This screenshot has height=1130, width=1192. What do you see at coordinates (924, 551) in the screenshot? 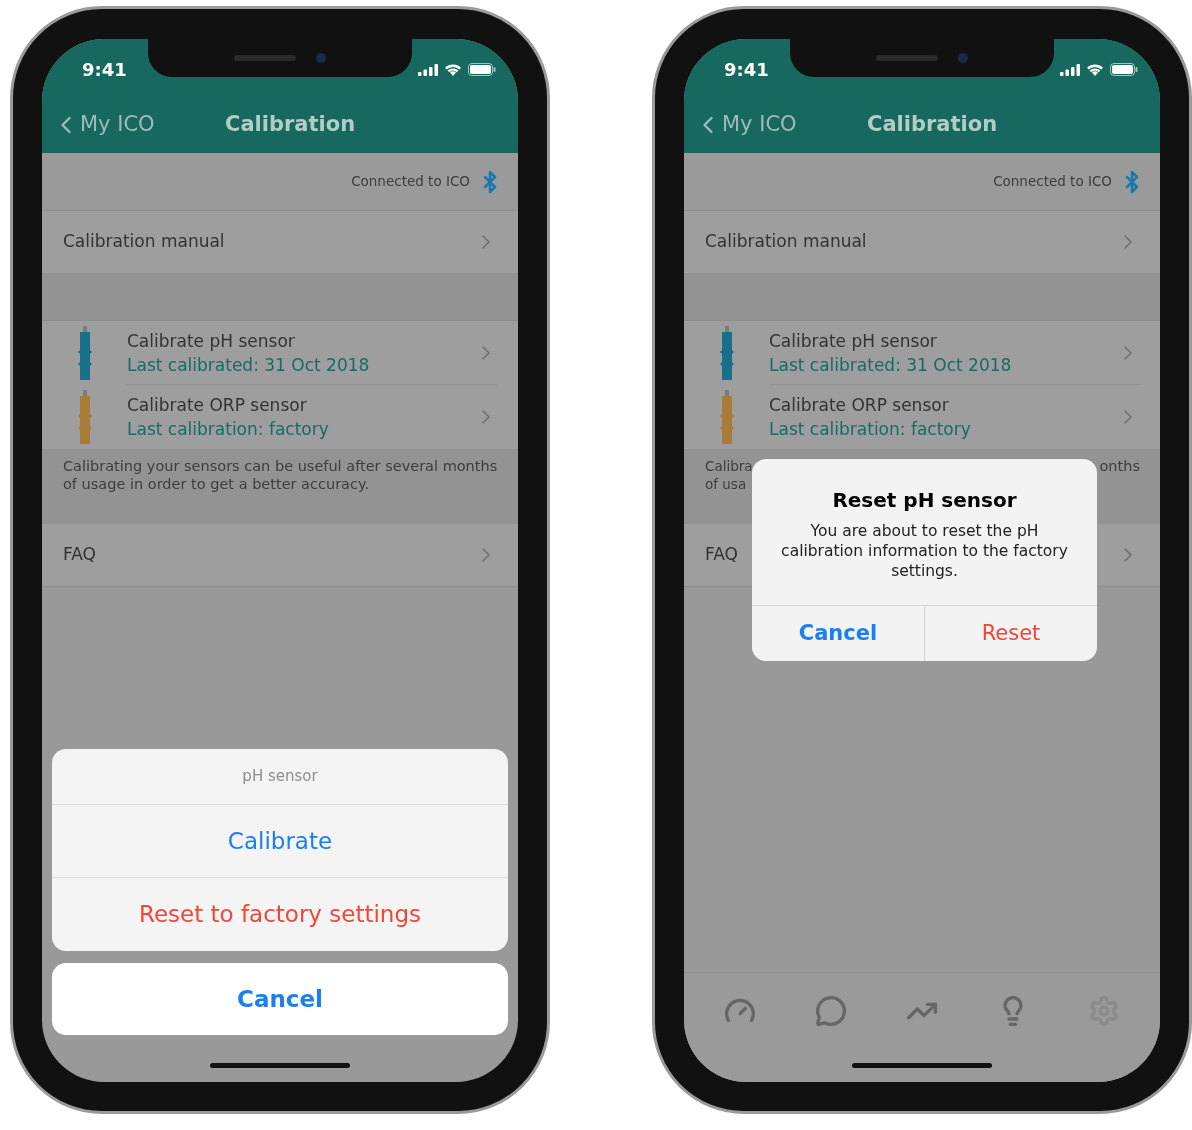
I see `alert-message: You are about to reset the pH calibration information to the factory settings.` at bounding box center [924, 551].